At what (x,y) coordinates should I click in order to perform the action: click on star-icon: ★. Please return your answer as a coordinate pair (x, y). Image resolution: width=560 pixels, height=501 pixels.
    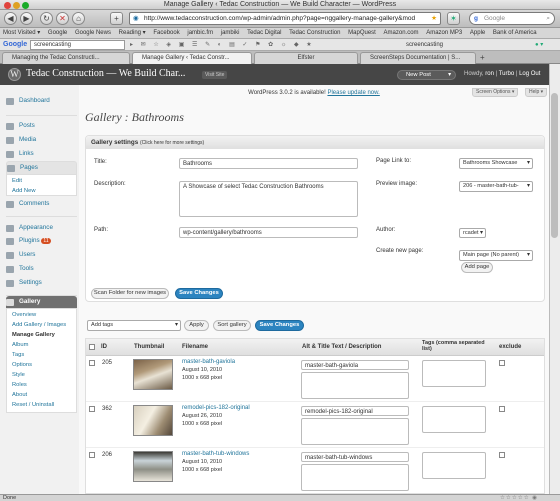
    Looking at the image, I should click on (434, 18).